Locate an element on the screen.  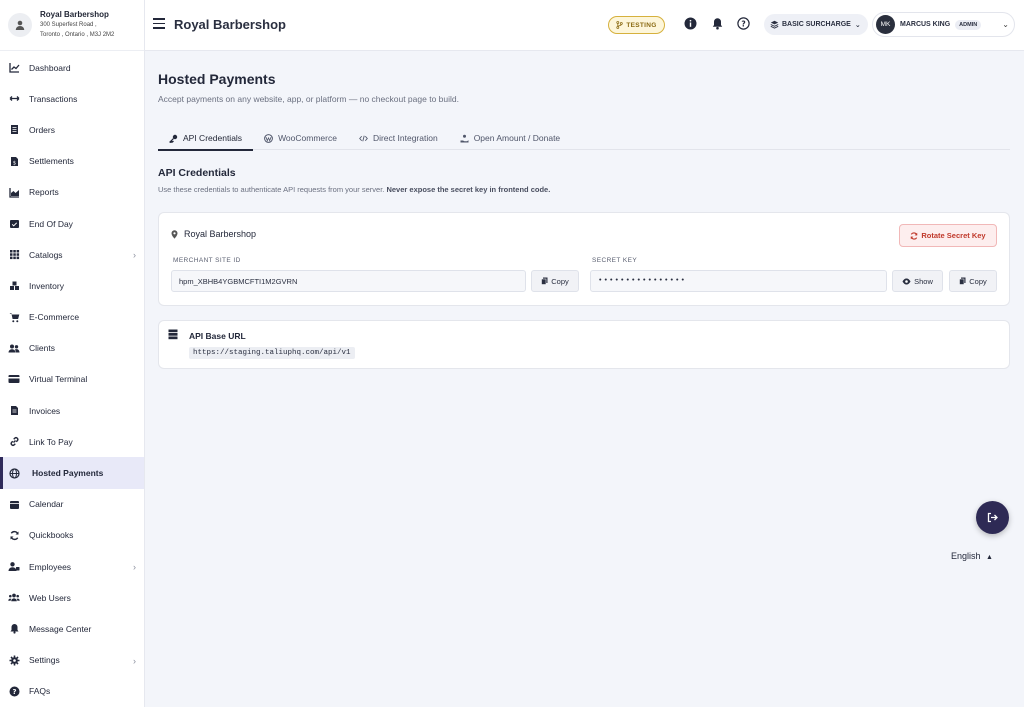
tab-label: Direct Integration is located at coordinates (405, 138).